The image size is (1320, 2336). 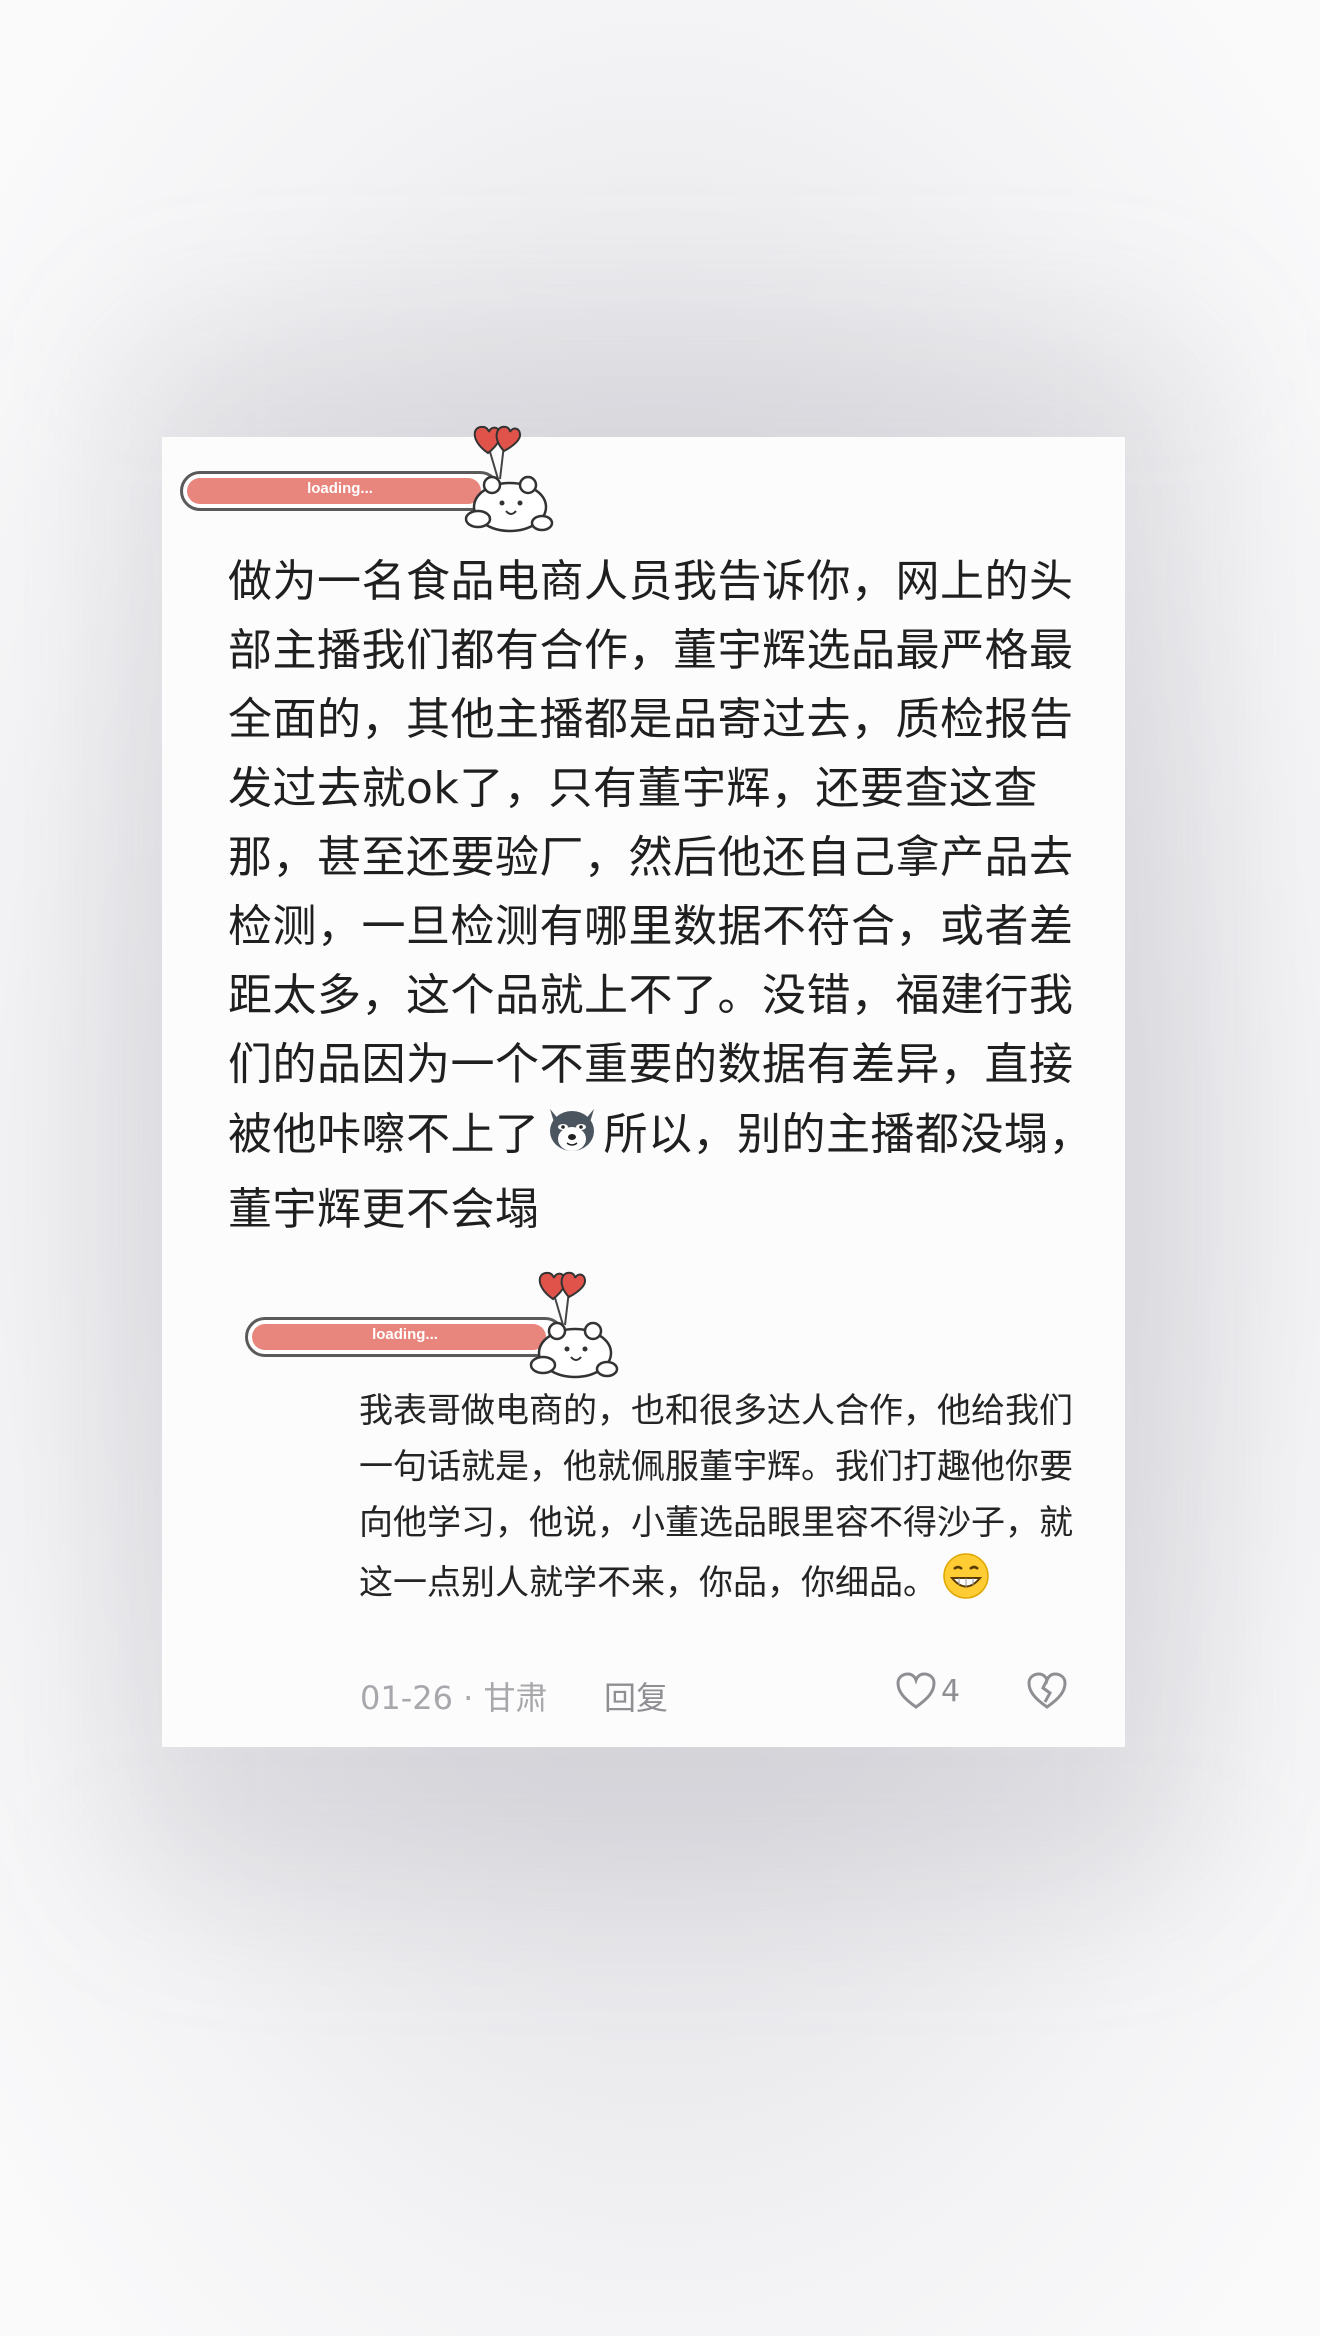 What do you see at coordinates (636, 1696) in the screenshot?
I see `reply-button: 回复` at bounding box center [636, 1696].